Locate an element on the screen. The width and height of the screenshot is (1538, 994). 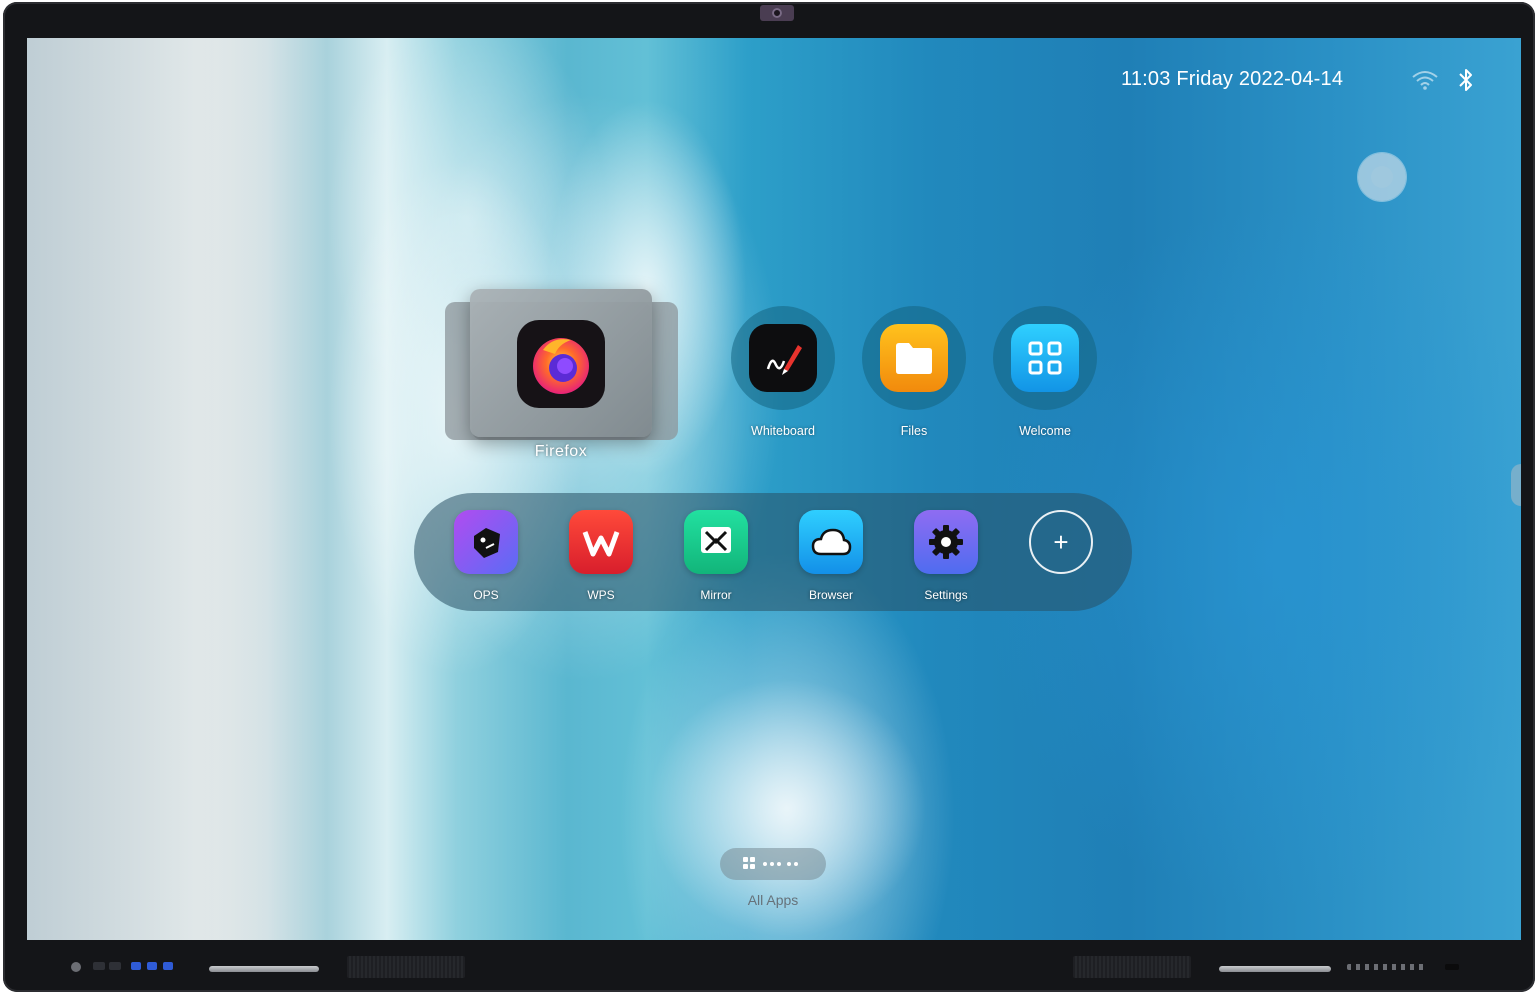
app-label: Welcome is located at coordinates (1045, 431).